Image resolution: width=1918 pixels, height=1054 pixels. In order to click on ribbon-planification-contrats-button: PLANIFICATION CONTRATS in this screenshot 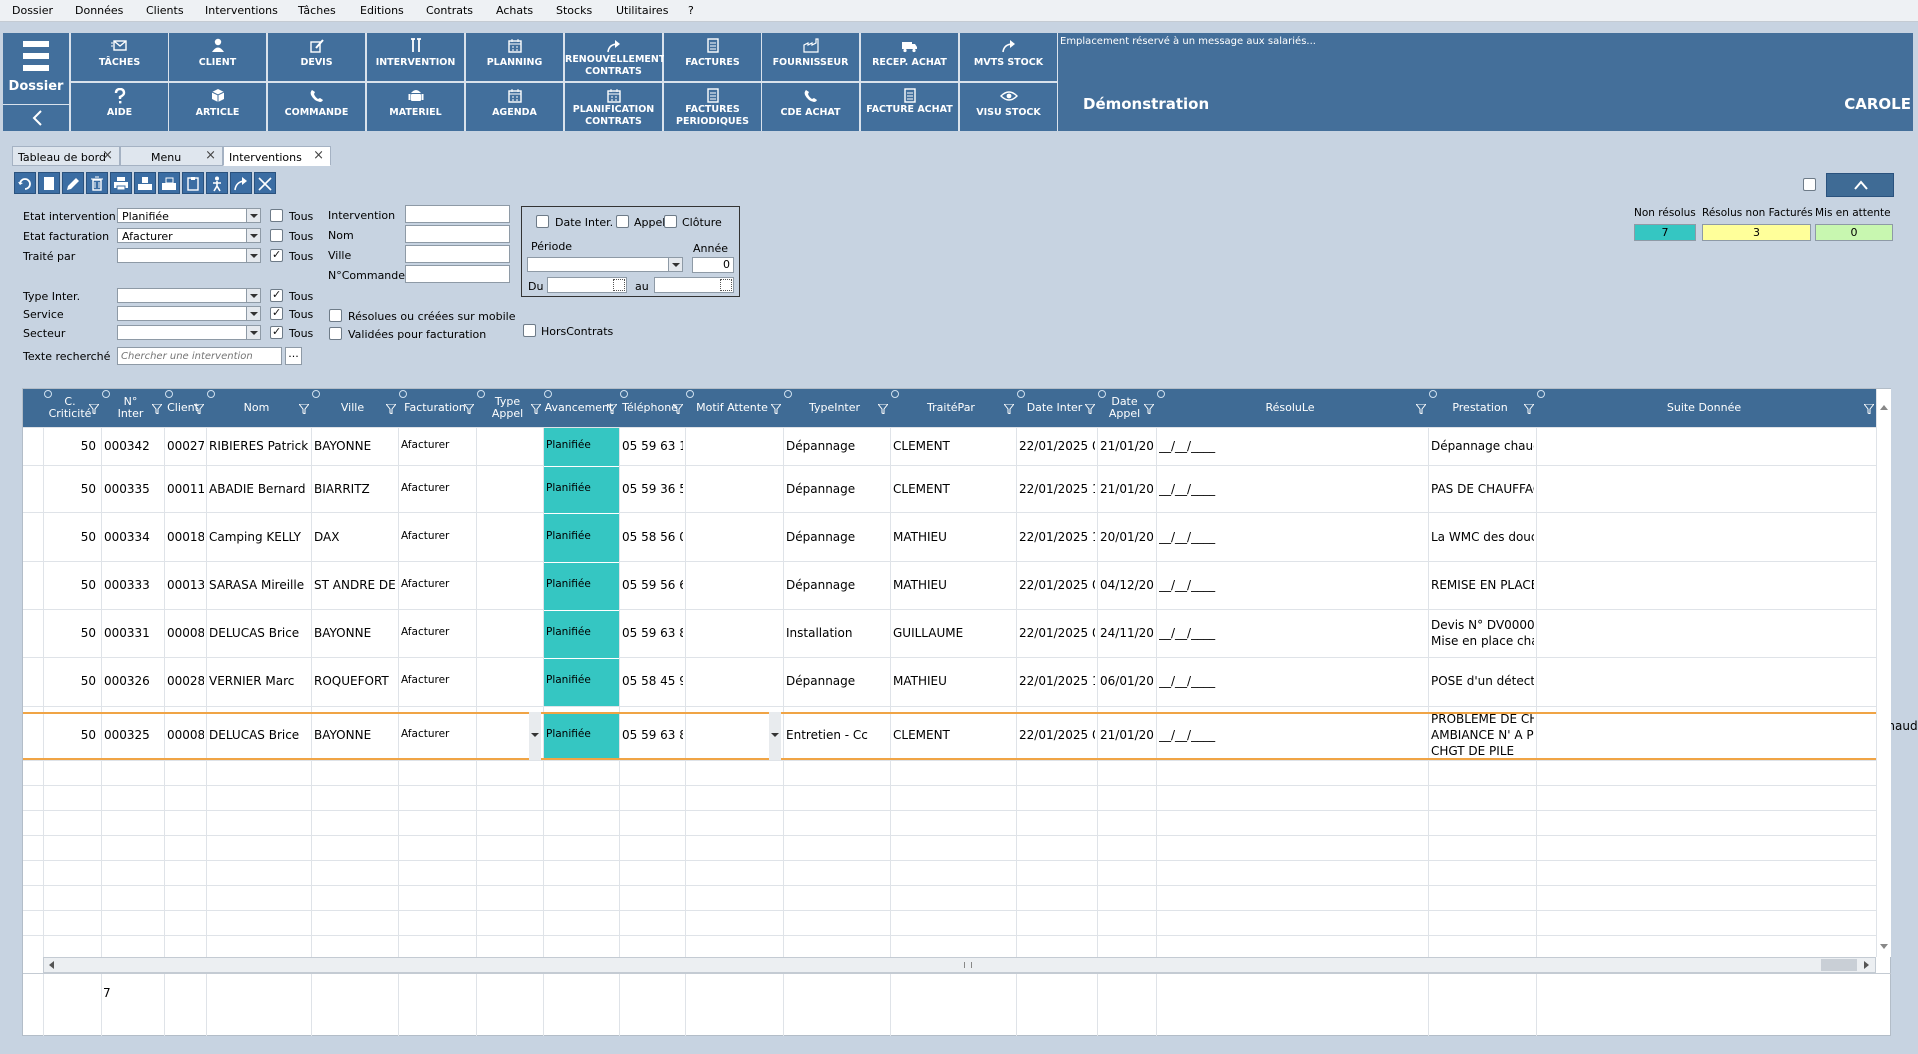, I will do `click(613, 107)`.